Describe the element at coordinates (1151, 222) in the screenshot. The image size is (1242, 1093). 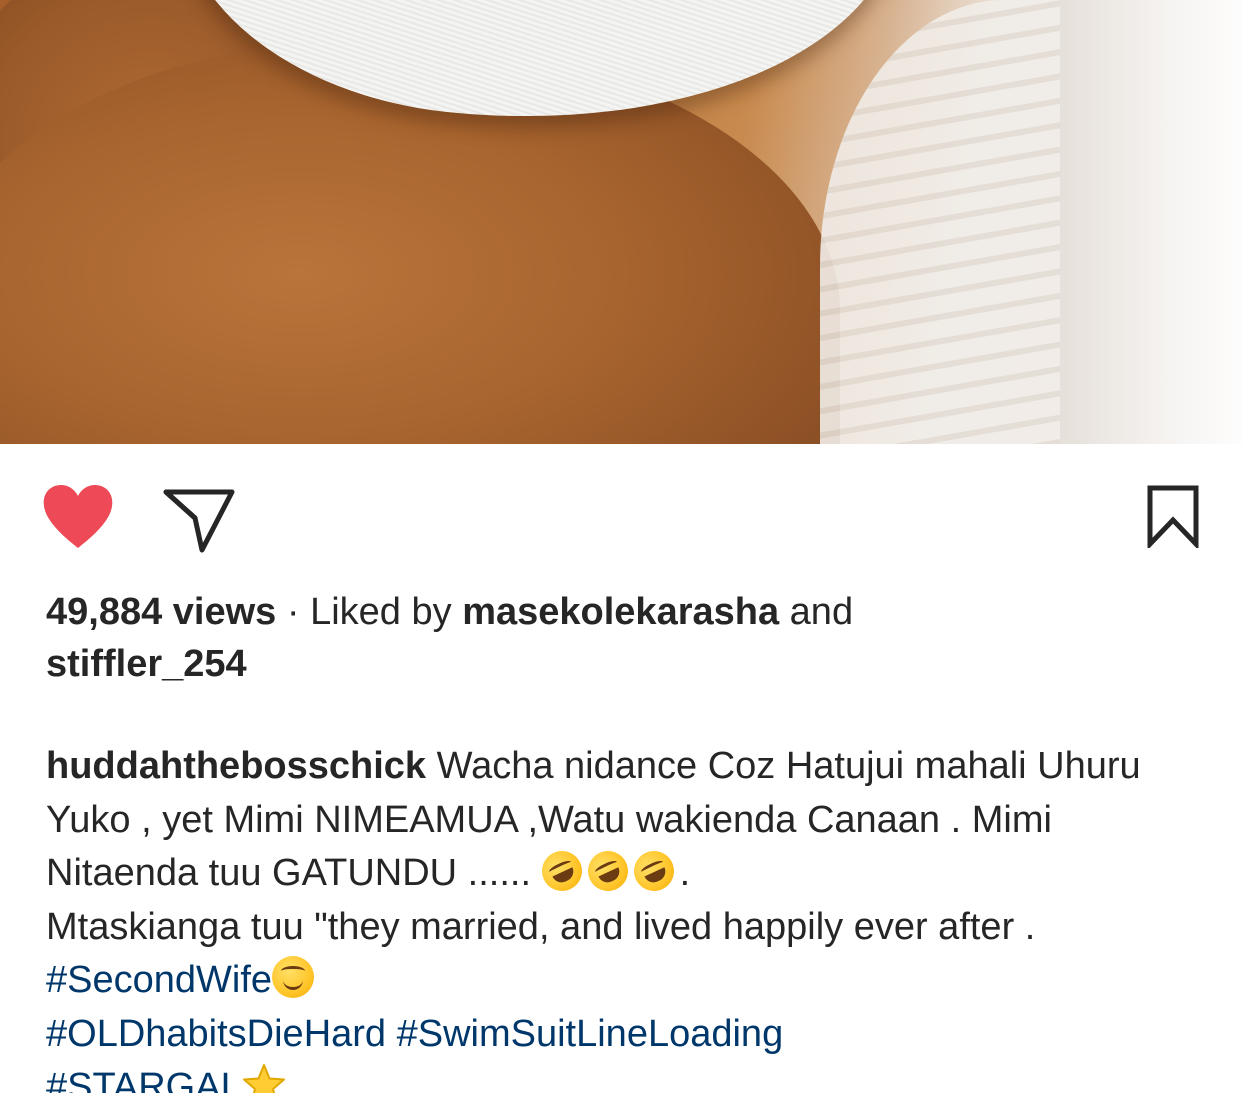
I see `photo-shape-sheet-edge` at that location.